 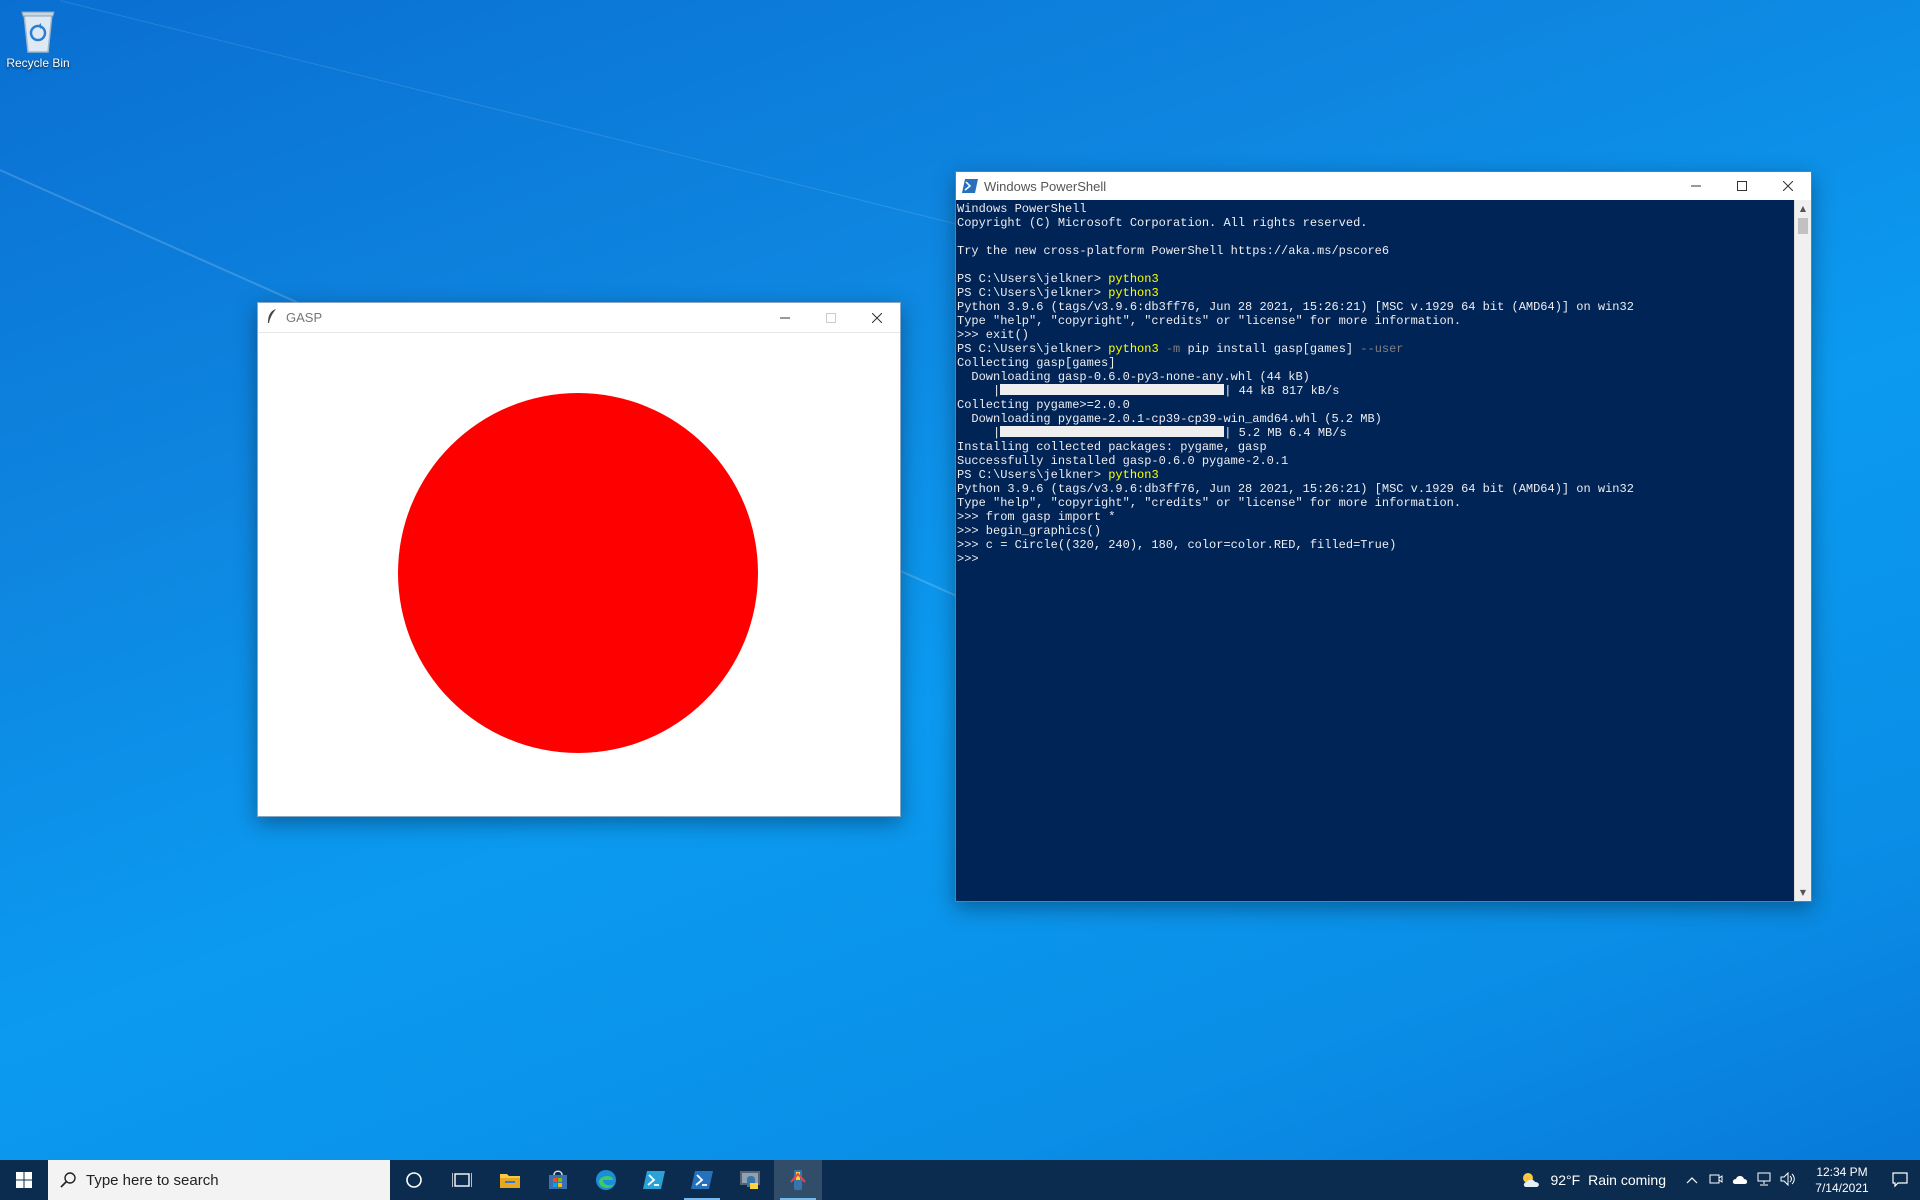 What do you see at coordinates (510, 1180) in the screenshot?
I see `file-explorer-button` at bounding box center [510, 1180].